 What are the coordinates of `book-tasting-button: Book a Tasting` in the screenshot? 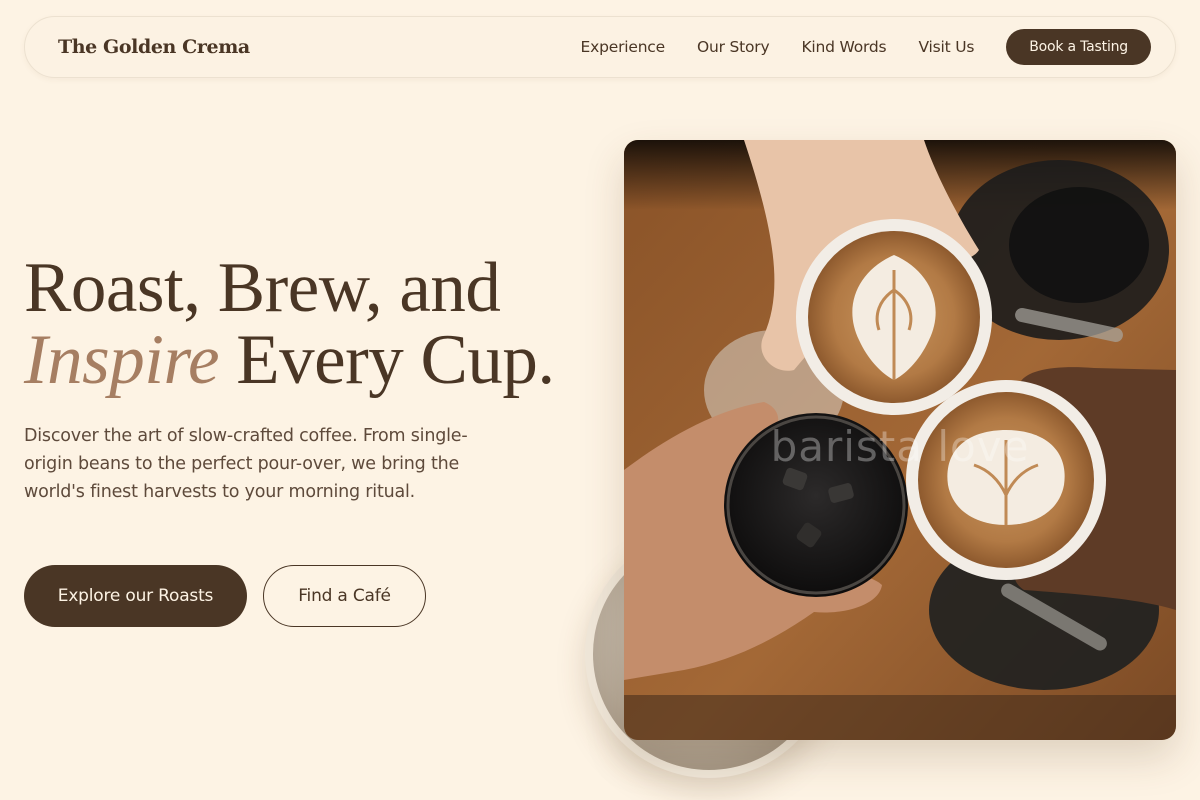 It's located at (1078, 47).